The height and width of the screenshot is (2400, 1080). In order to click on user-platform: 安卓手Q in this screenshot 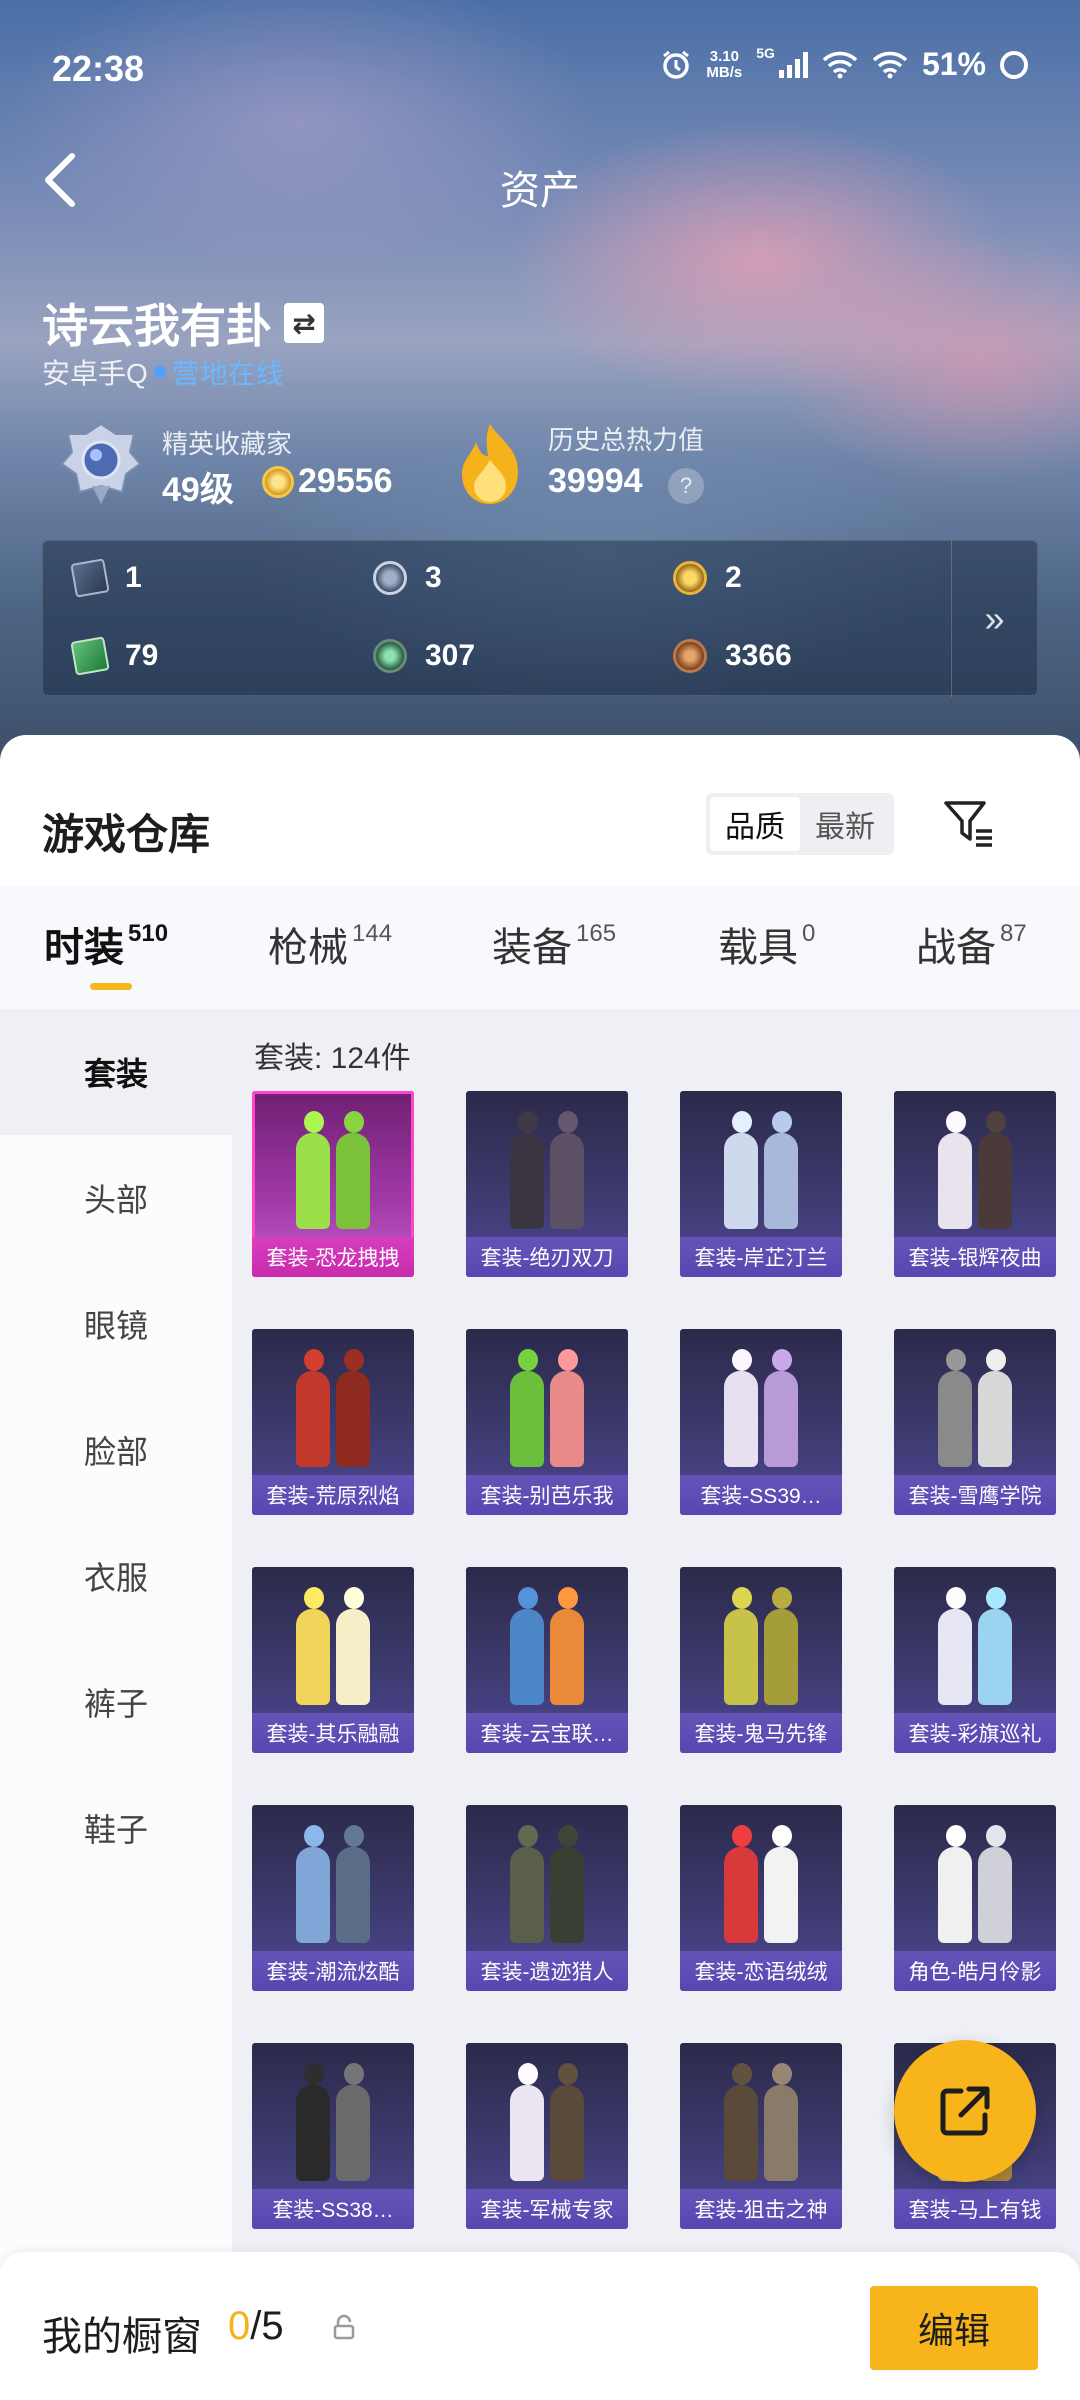, I will do `click(95, 373)`.